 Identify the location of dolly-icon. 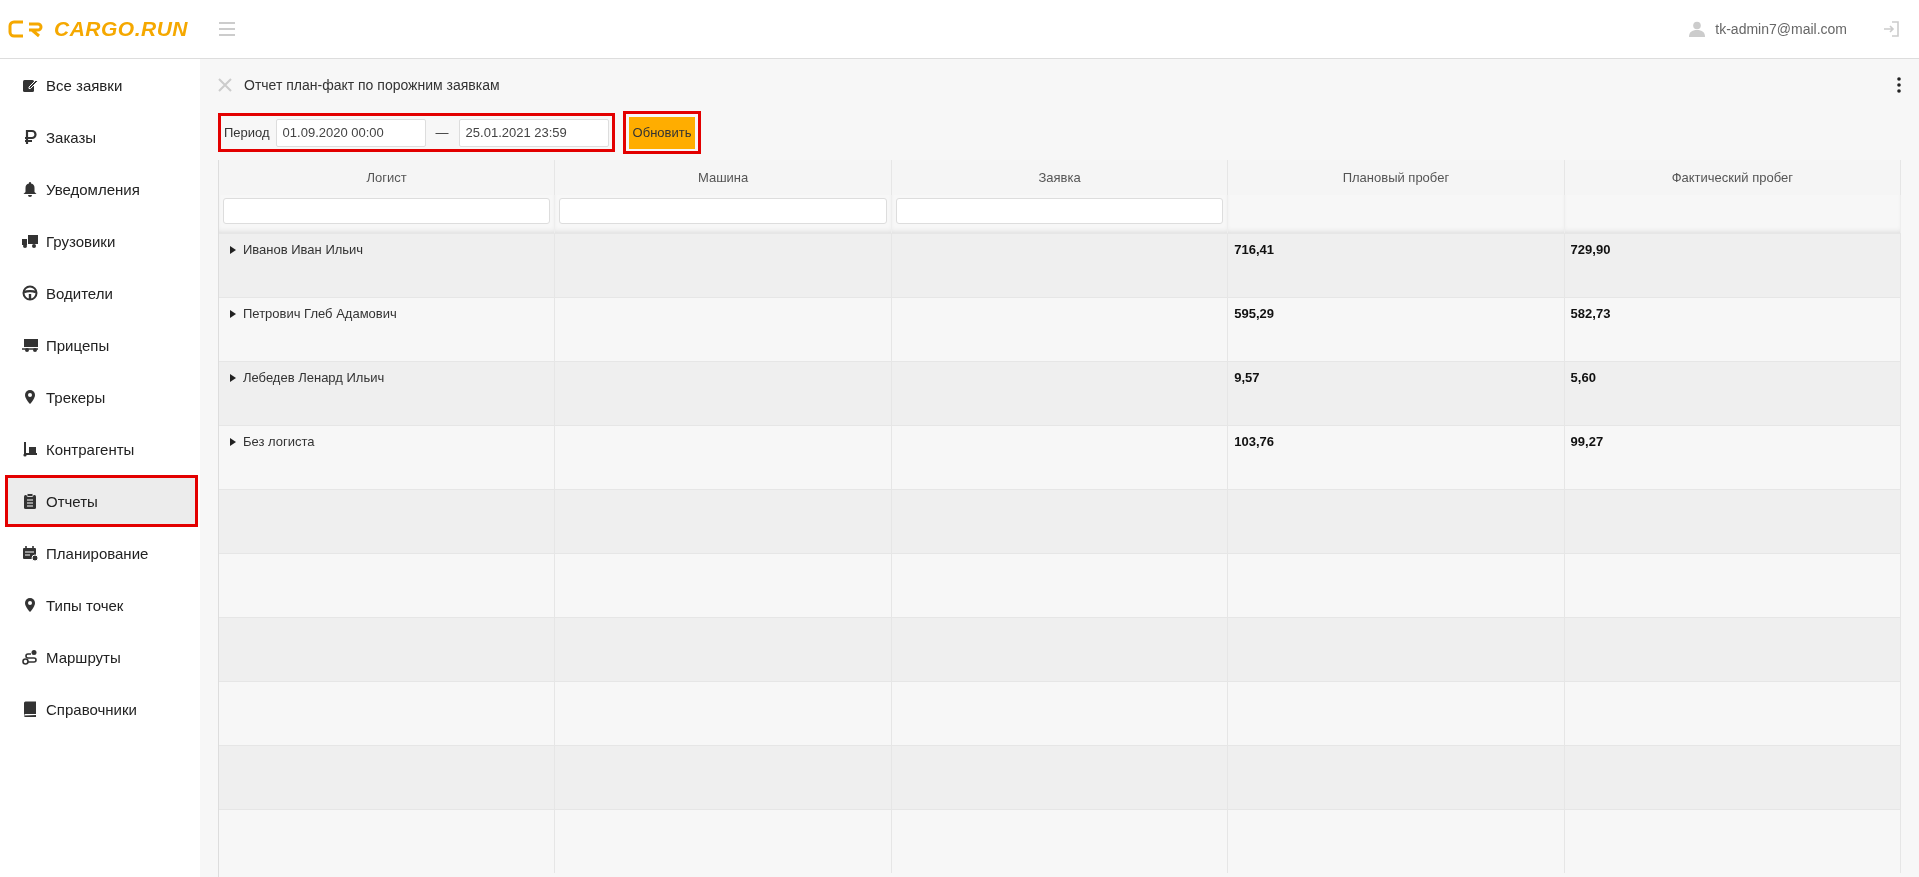
(30, 449).